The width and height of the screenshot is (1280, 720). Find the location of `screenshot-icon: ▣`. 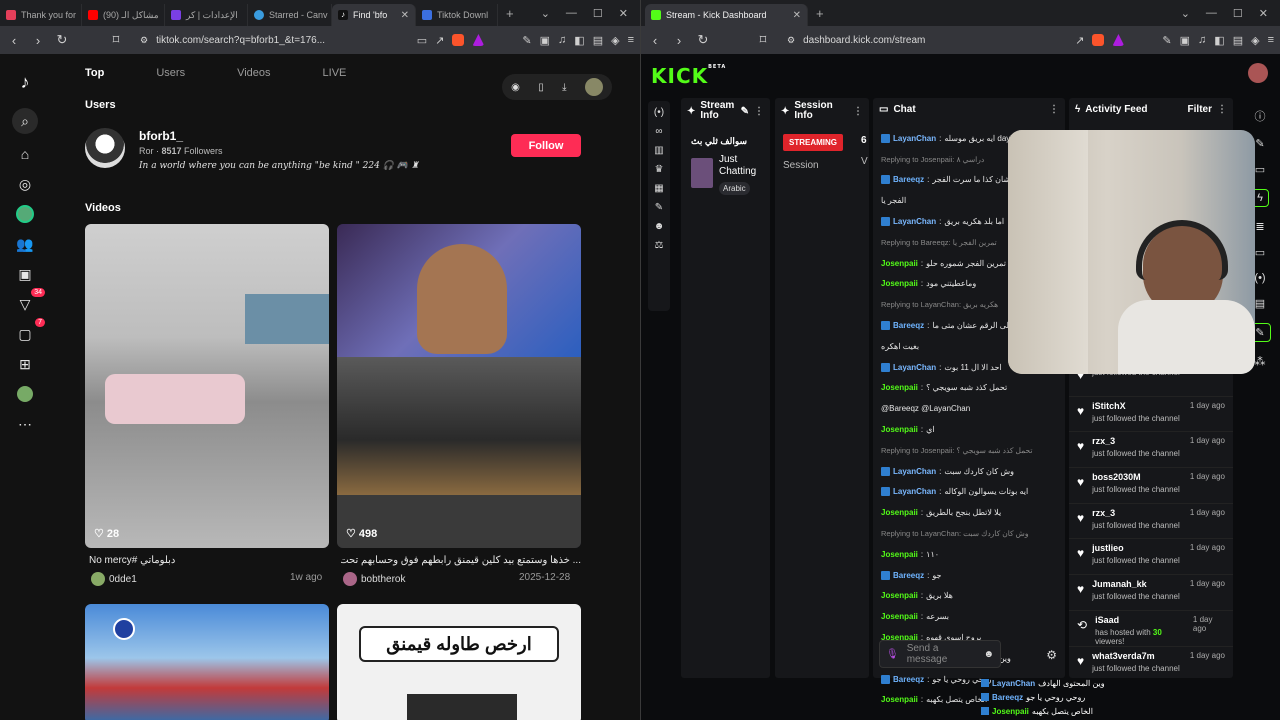

screenshot-icon: ▣ is located at coordinates (1185, 40).